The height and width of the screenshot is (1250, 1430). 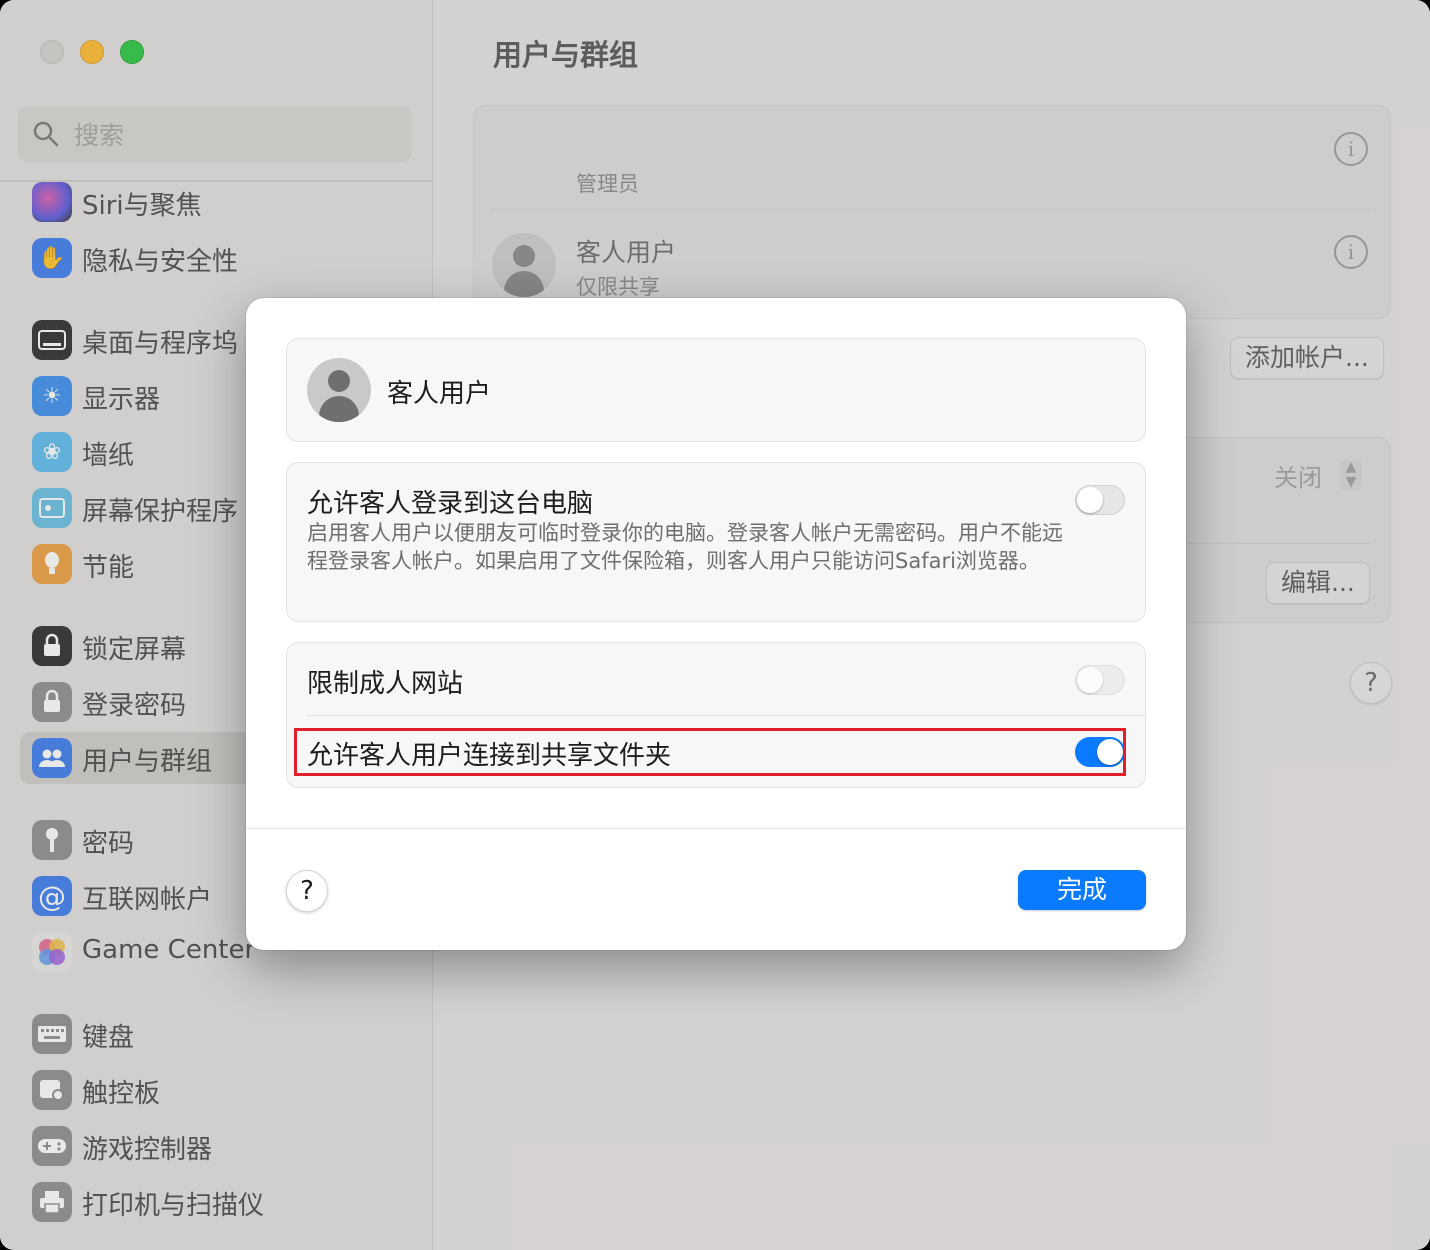 What do you see at coordinates (307, 891) in the screenshot?
I see `dialog-help-button: ?` at bounding box center [307, 891].